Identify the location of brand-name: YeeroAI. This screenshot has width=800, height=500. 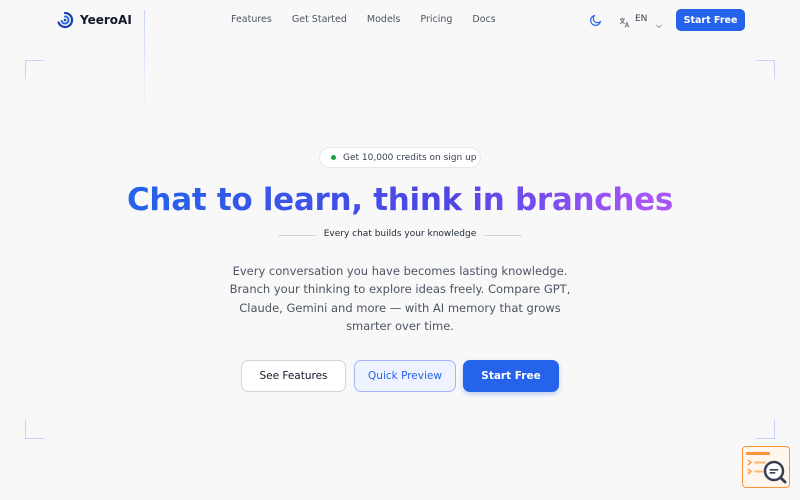
(106, 20).